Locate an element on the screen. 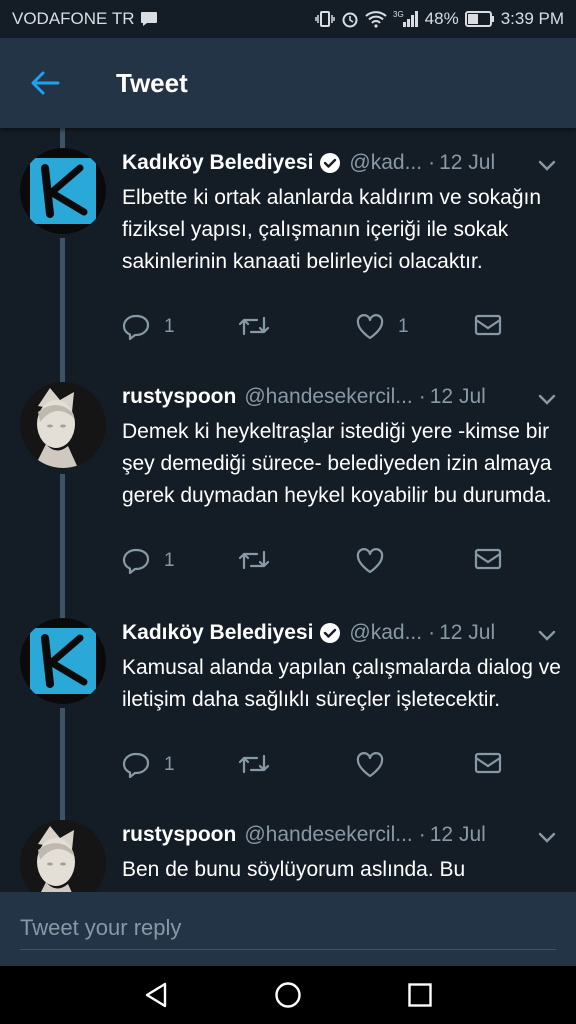 Image resolution: width=576 pixels, height=1024 pixels. square-recents-icon is located at coordinates (420, 995).